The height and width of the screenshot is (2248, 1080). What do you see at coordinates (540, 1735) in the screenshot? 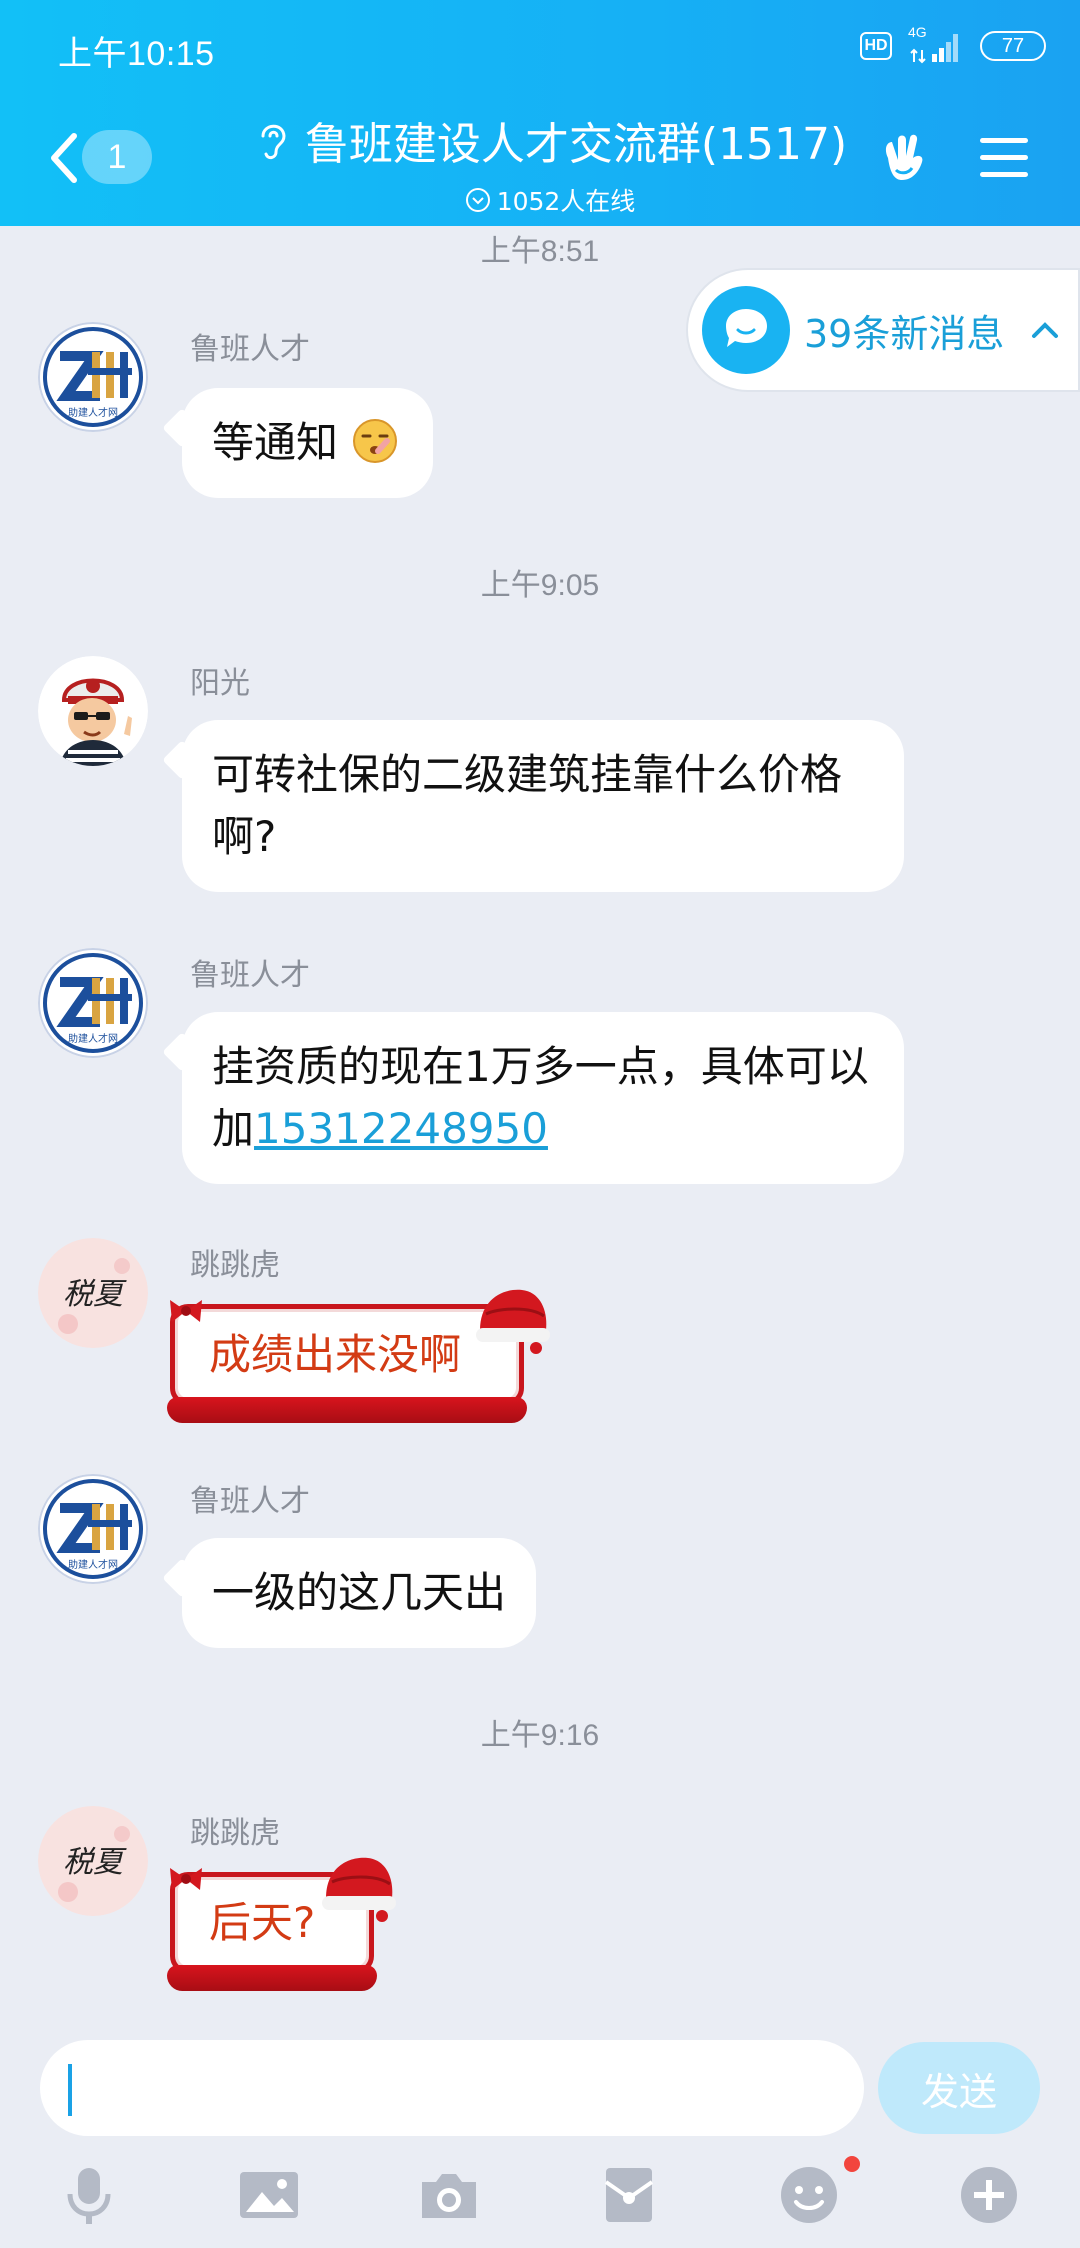
I see `timestamp-divider: 上午9:16` at bounding box center [540, 1735].